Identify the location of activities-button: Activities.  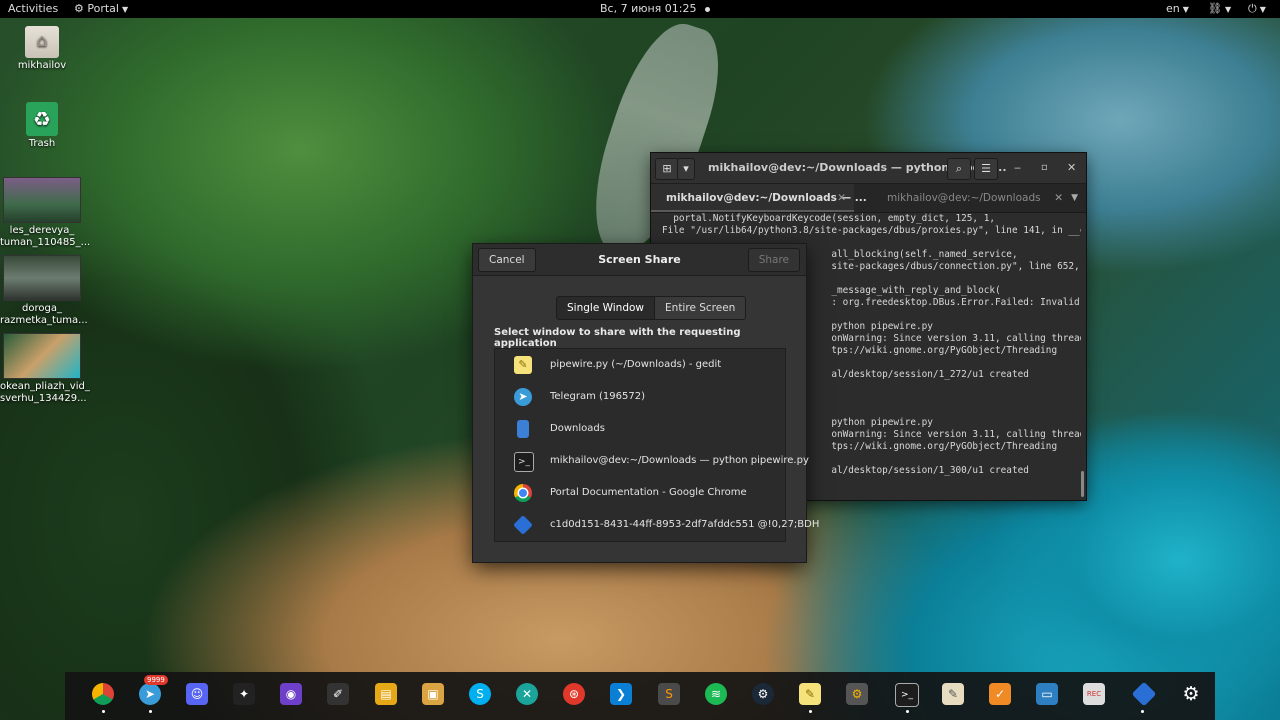
(33, 9).